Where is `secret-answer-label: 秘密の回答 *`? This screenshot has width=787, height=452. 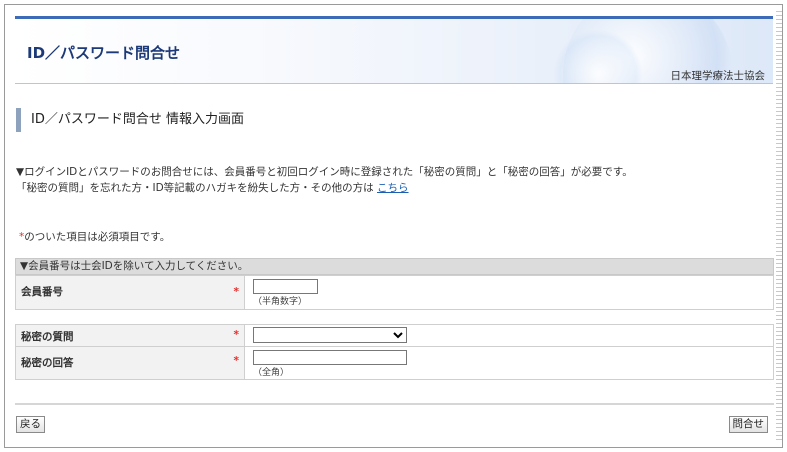 secret-answer-label: 秘密の回答 * is located at coordinates (130, 363).